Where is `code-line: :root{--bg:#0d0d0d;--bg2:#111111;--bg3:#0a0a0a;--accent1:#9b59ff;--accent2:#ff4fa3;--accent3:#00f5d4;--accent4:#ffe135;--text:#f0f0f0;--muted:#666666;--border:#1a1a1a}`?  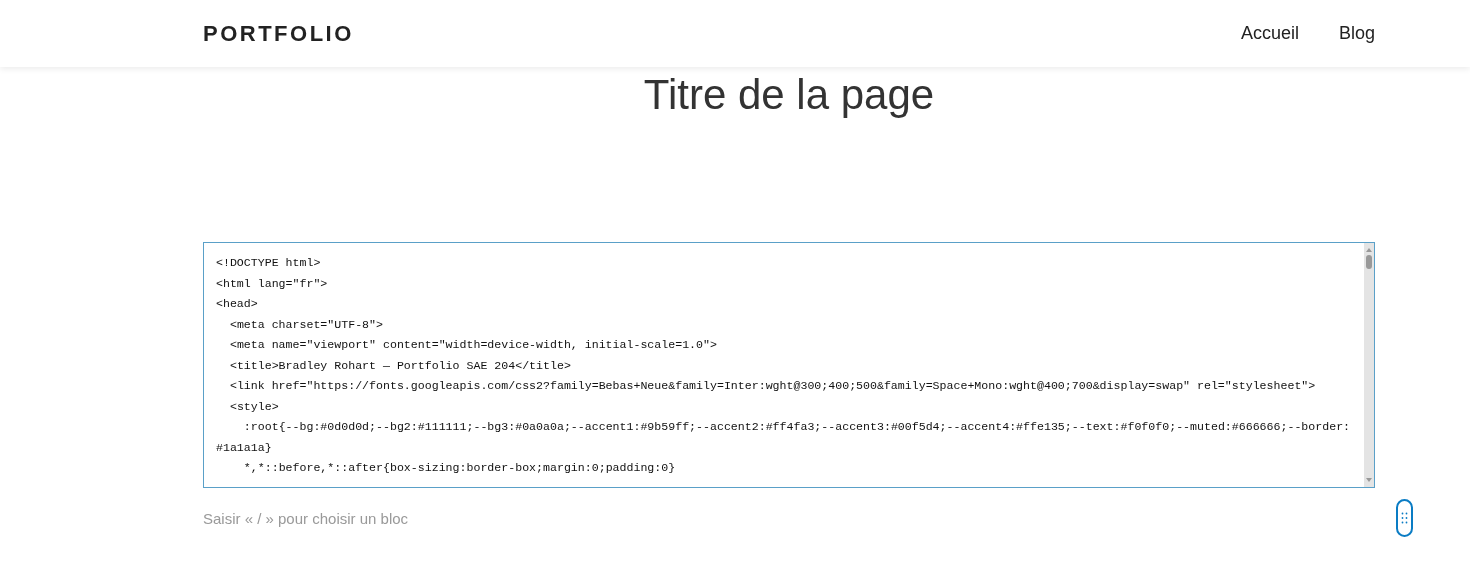 code-line: :root{--bg:#0d0d0d;--bg2:#111111;--bg3:#0a0a0a;--accent1:#9b59ff;--accent2:#ff4fa3;--accent3:#00f5d4;--accent4:#ffe135;--text:#f0f0f0;--muted:#666666;--border:#1a1a1a} is located at coordinates (784, 437).